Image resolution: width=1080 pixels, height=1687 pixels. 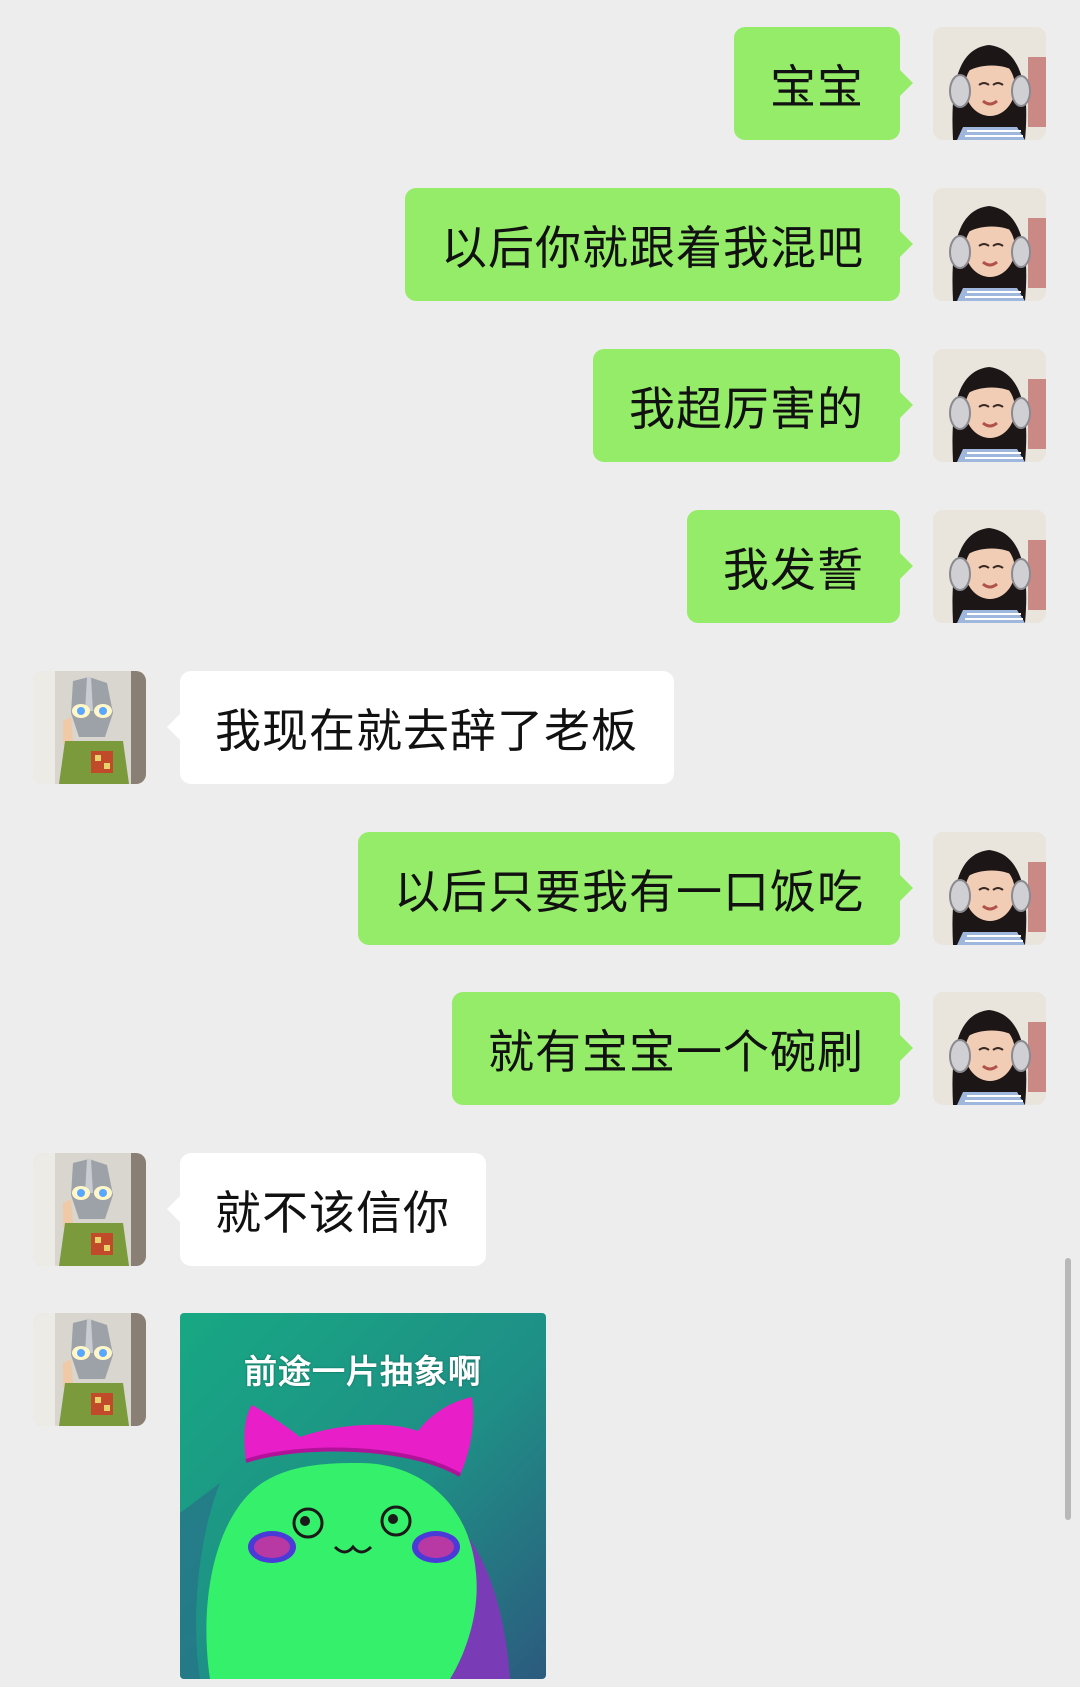 What do you see at coordinates (793, 569) in the screenshot?
I see `message-text: 我发誓` at bounding box center [793, 569].